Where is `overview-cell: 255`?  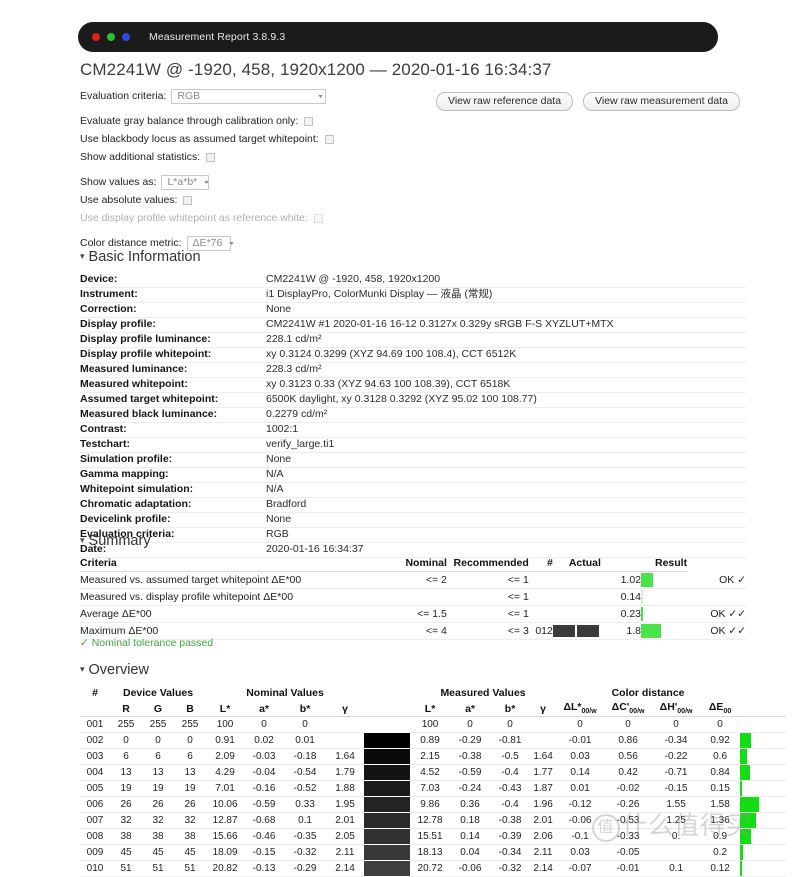 overview-cell: 255 is located at coordinates (158, 724).